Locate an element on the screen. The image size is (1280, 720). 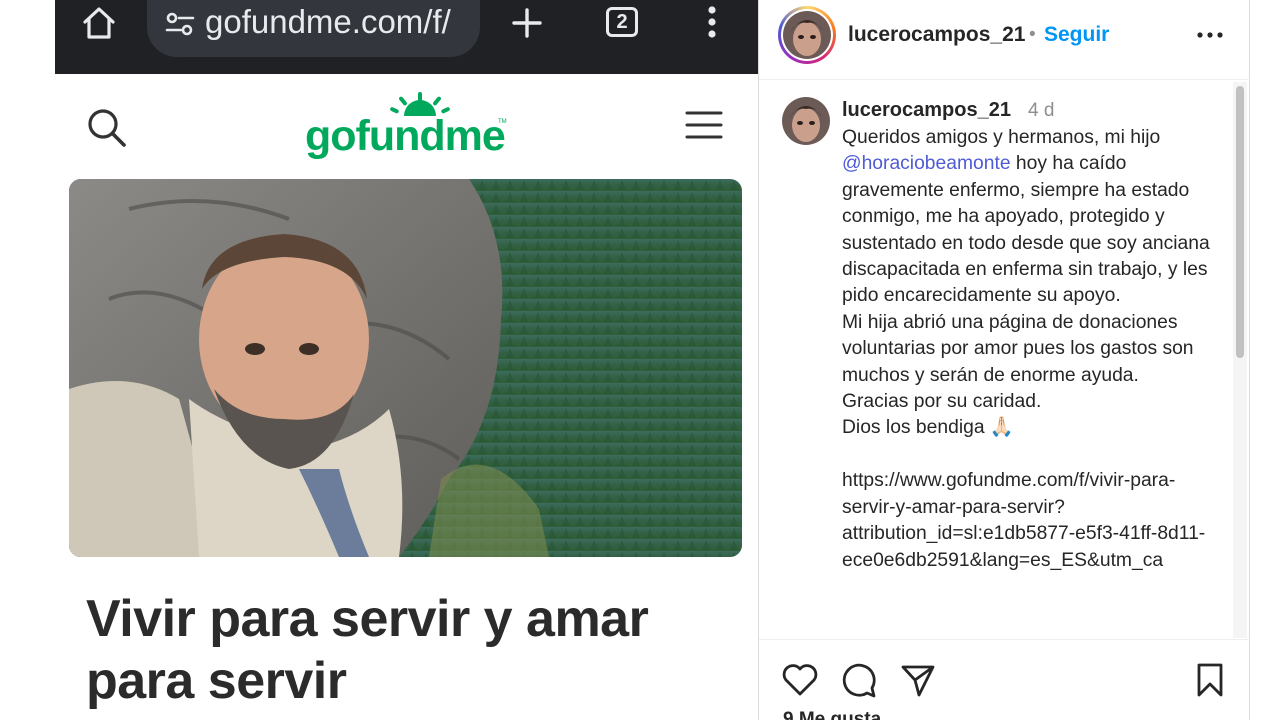
home-icon is located at coordinates (99, 23).